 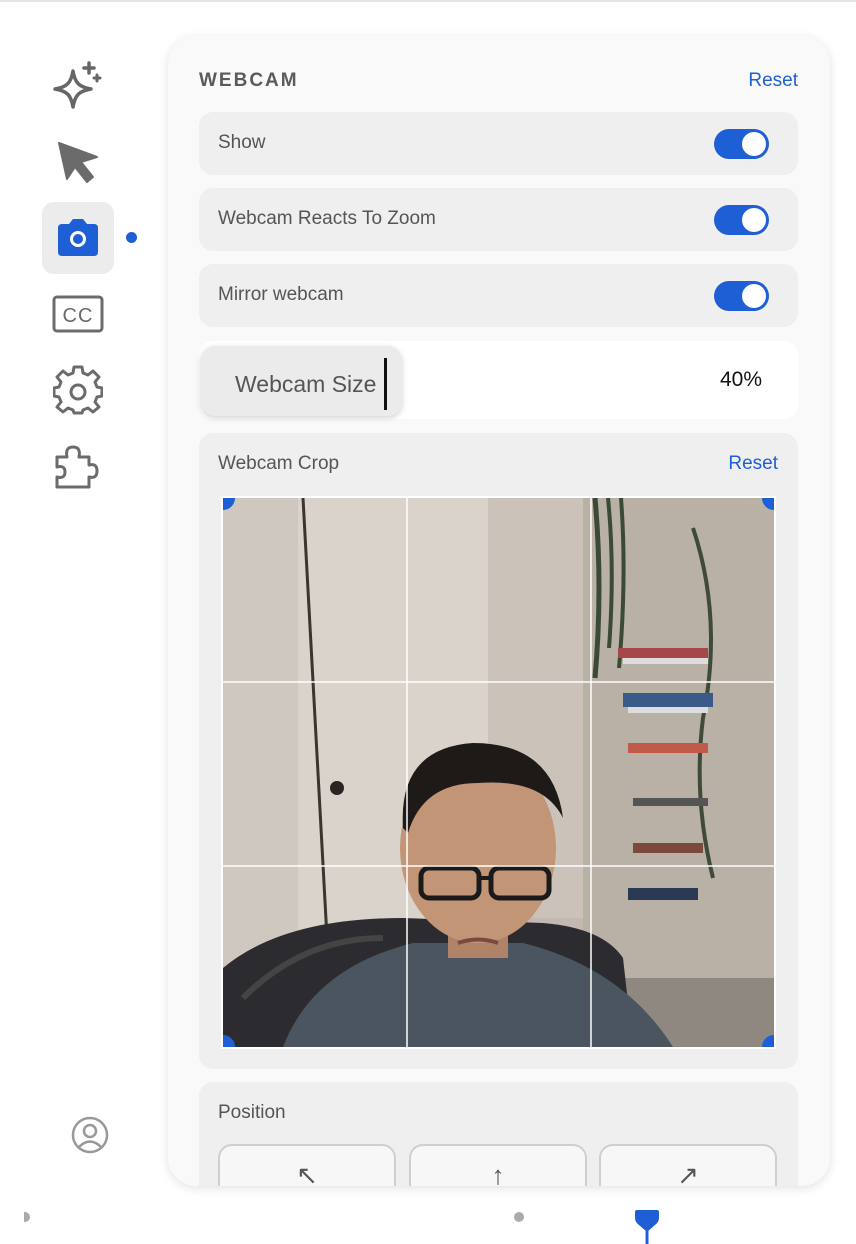 I want to click on position-top-left-button: ↖, so click(x=307, y=1165).